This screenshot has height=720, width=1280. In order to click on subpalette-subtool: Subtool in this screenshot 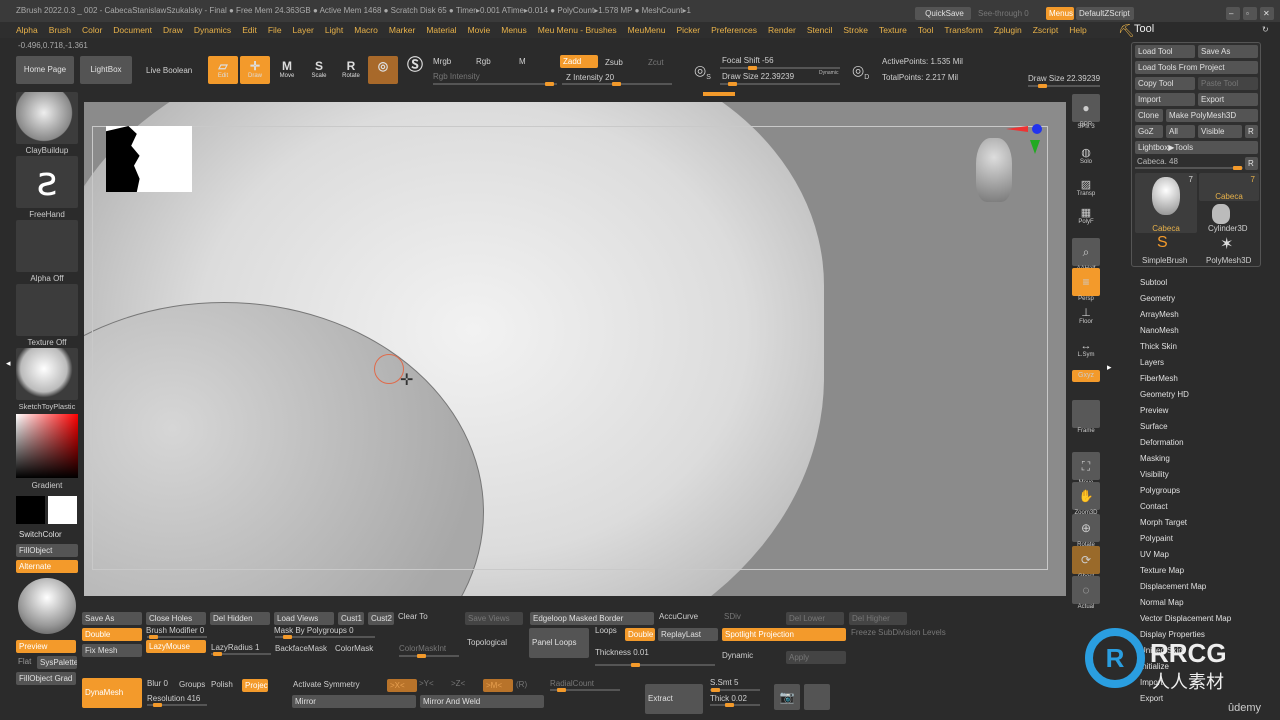, I will do `click(1153, 282)`.